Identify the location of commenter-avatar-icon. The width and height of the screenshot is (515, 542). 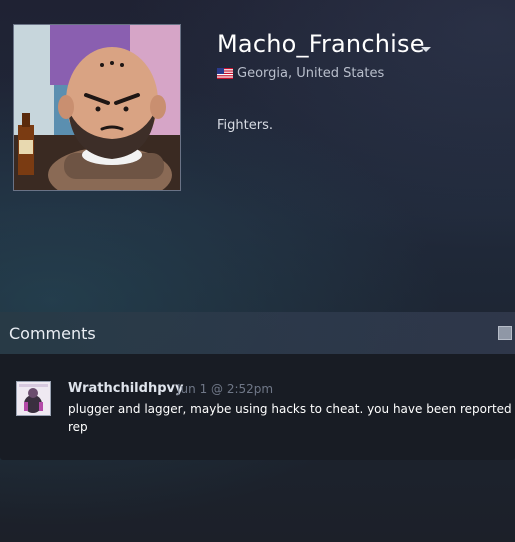
(33, 398).